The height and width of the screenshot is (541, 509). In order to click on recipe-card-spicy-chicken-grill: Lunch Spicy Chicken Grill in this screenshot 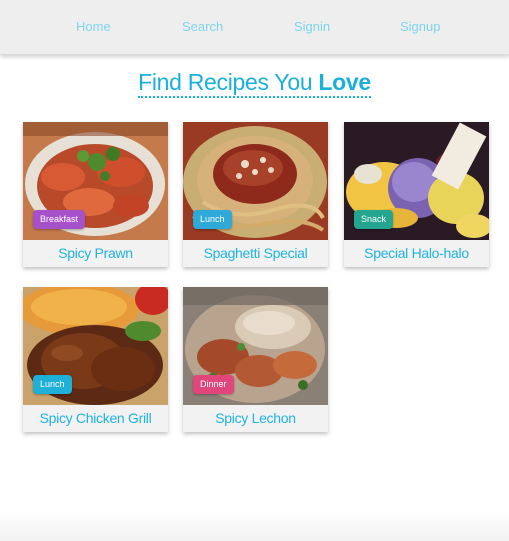, I will do `click(95, 359)`.